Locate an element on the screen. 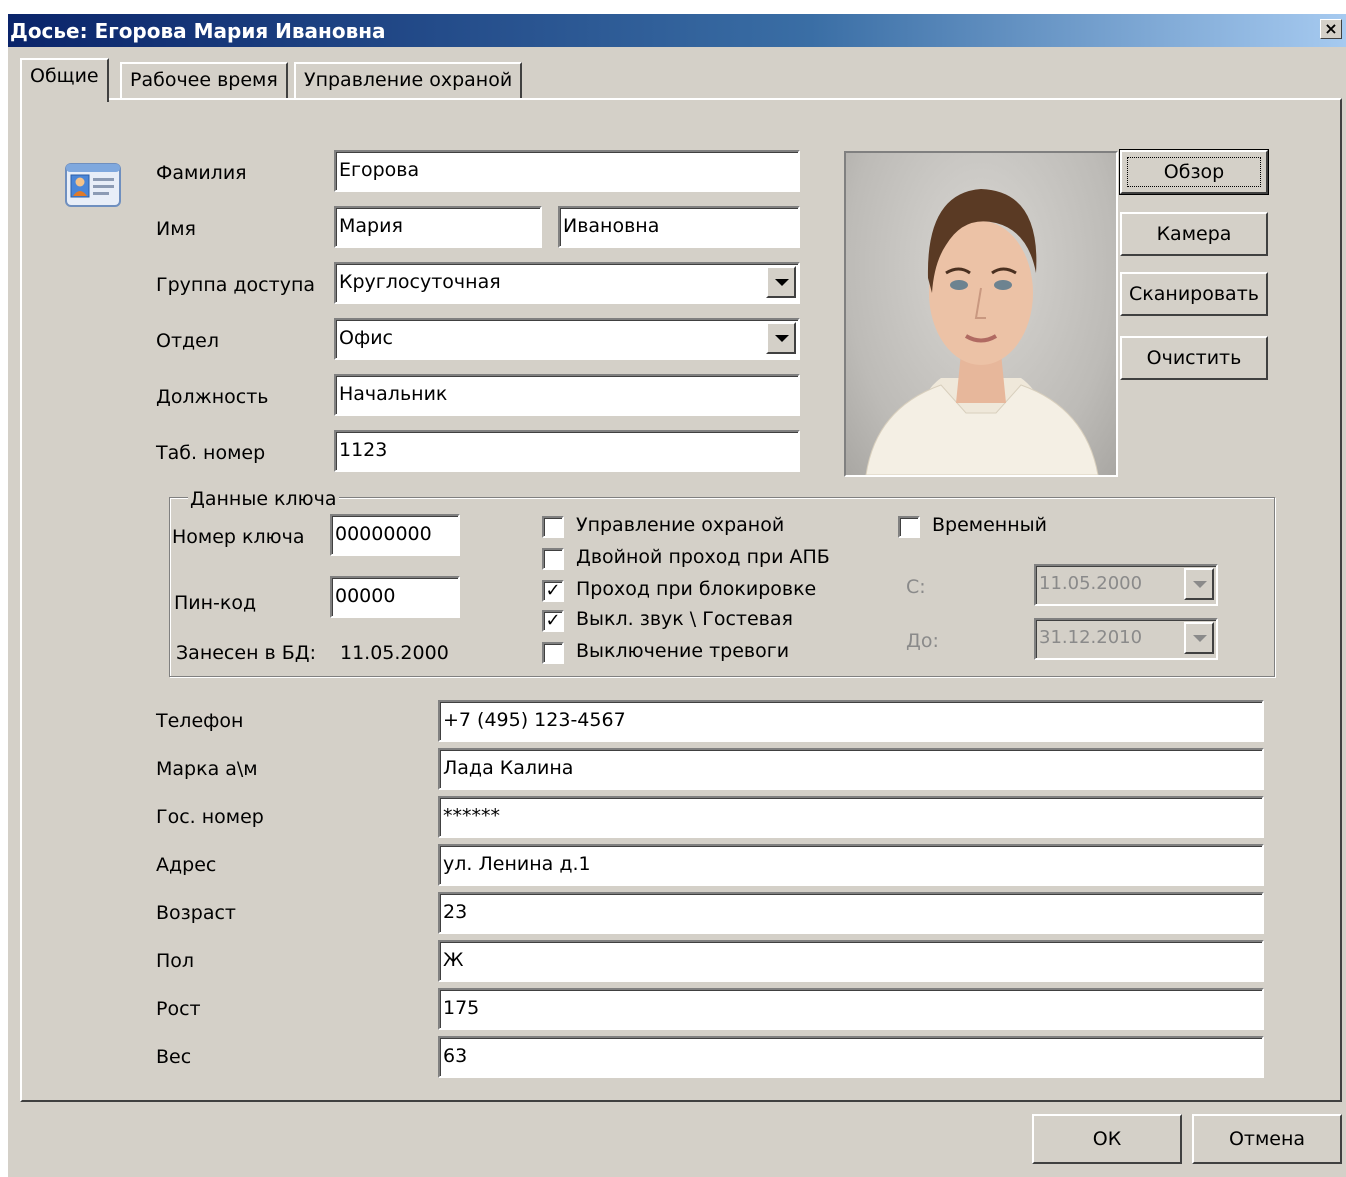 Image resolution: width=1346 pixels, height=1177 pixels. checkbox-double-pass-apb is located at coordinates (553, 559).